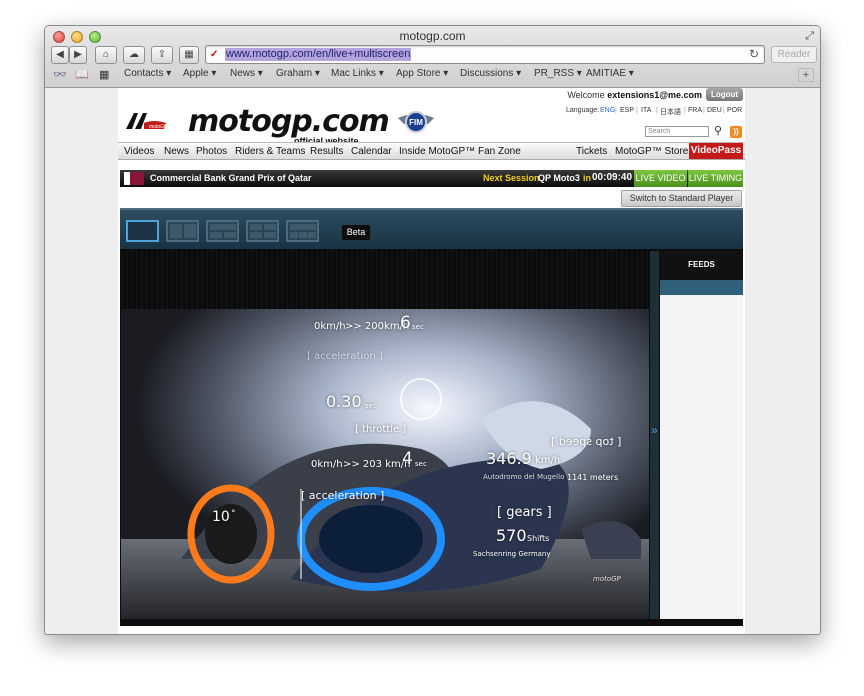 Image resolution: width=864 pixels, height=696 pixels. Describe the element at coordinates (134, 55) in the screenshot. I see `icloud-button: ☁` at that location.